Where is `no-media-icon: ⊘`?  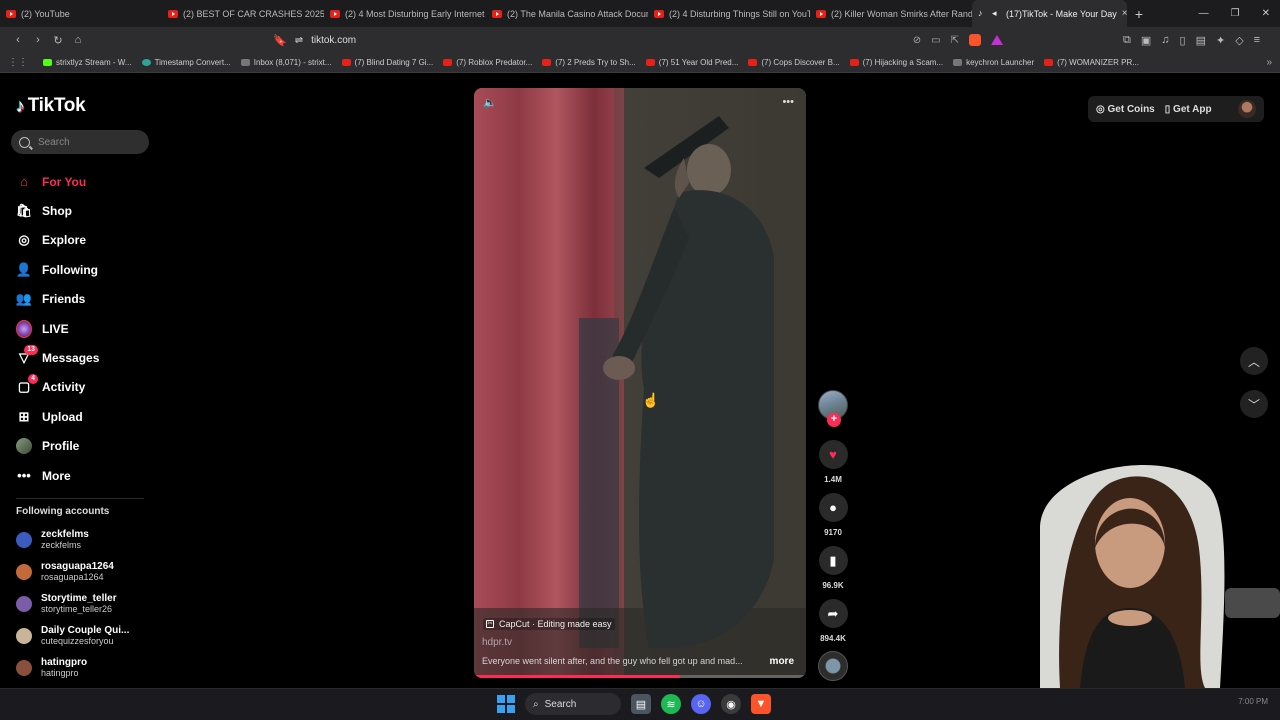
no-media-icon: ⊘ is located at coordinates (917, 40).